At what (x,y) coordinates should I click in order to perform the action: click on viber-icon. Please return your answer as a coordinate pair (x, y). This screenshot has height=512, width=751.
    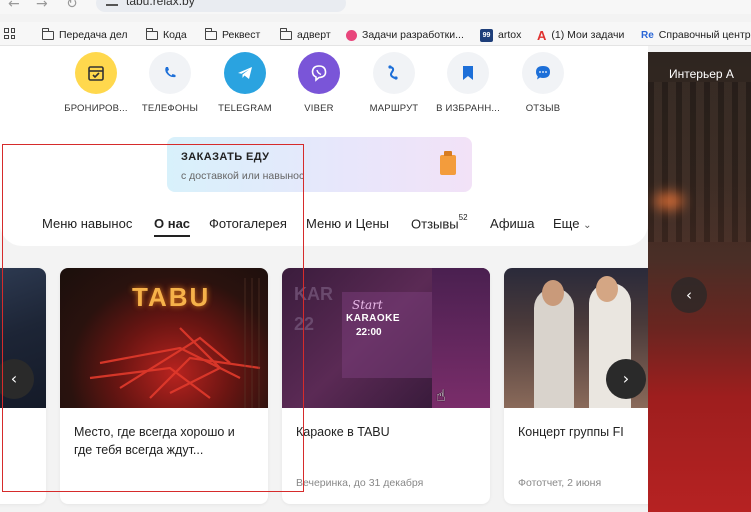
    Looking at the image, I should click on (319, 73).